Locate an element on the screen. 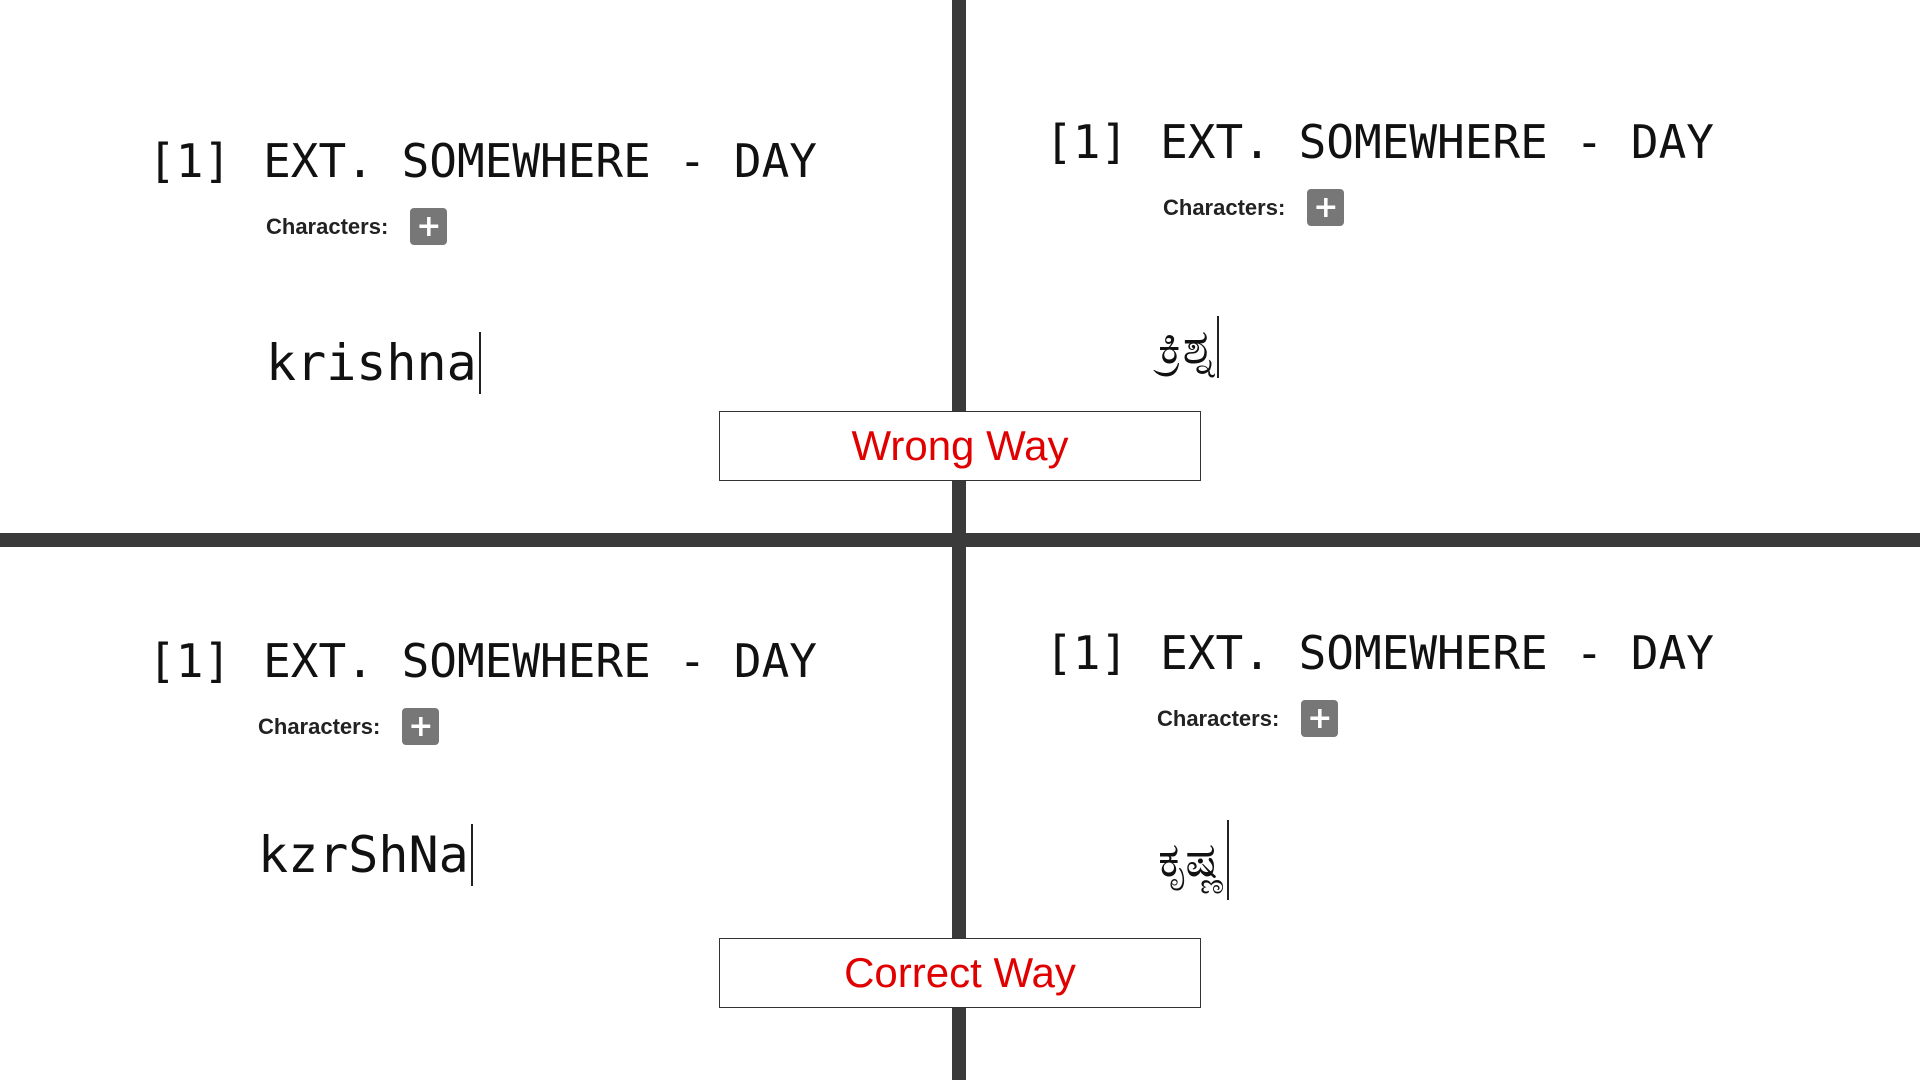 This screenshot has height=1080, width=1920. typed-text: kzrShNa is located at coordinates (363, 855).